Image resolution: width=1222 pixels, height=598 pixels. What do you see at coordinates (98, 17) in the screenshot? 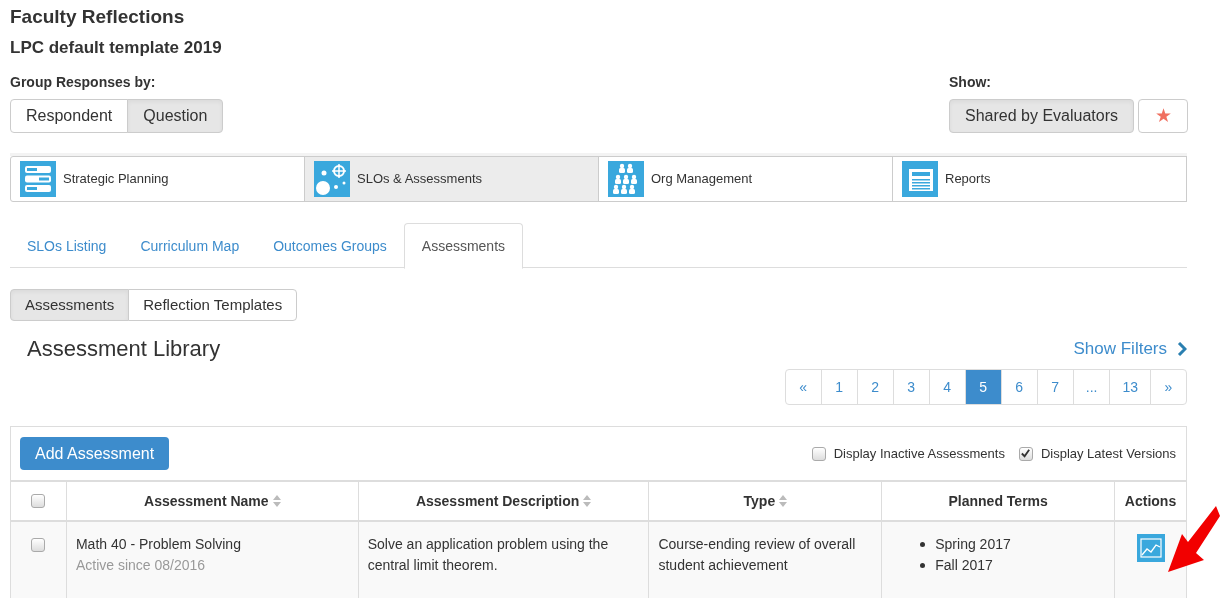
I see `page-title: Faculty Reflections` at bounding box center [98, 17].